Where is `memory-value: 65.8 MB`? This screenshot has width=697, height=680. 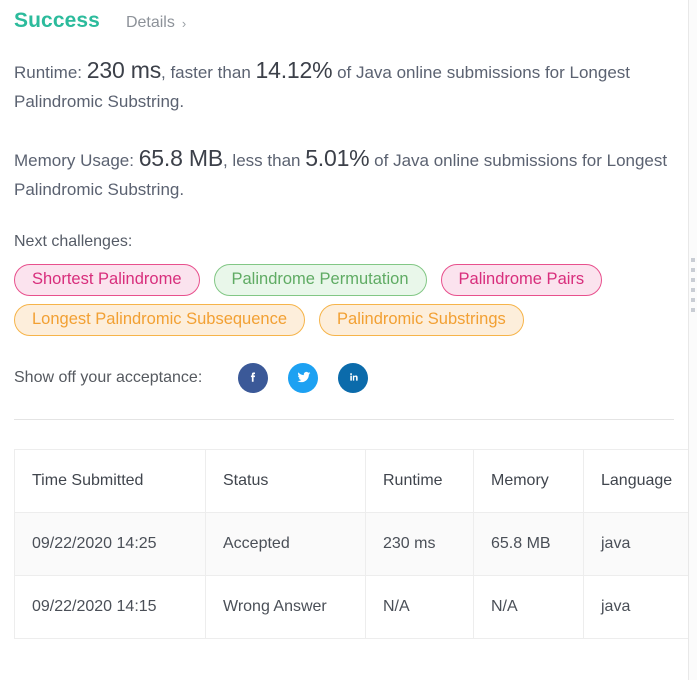 memory-value: 65.8 MB is located at coordinates (180, 157).